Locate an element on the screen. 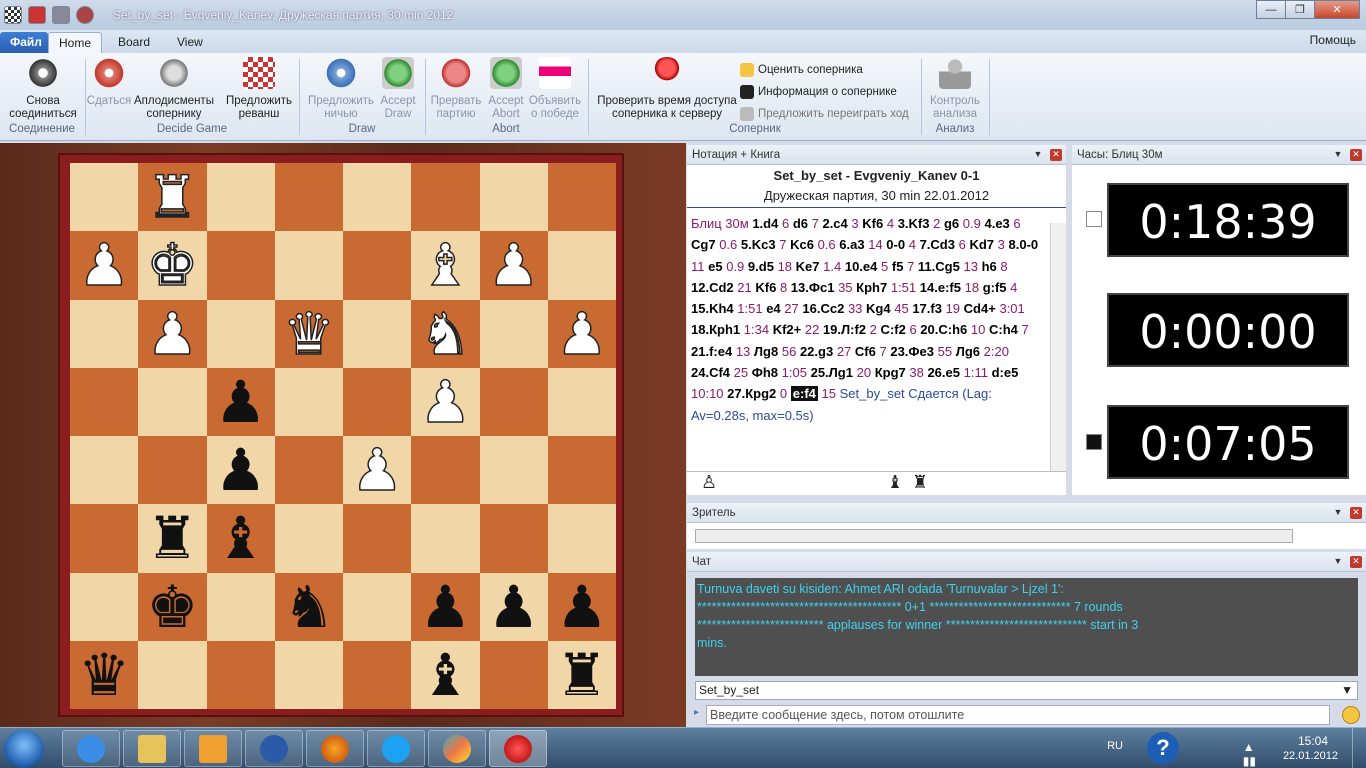 This screenshot has width=1366, height=768. maximize-button: ❐ is located at coordinates (1300, 9).